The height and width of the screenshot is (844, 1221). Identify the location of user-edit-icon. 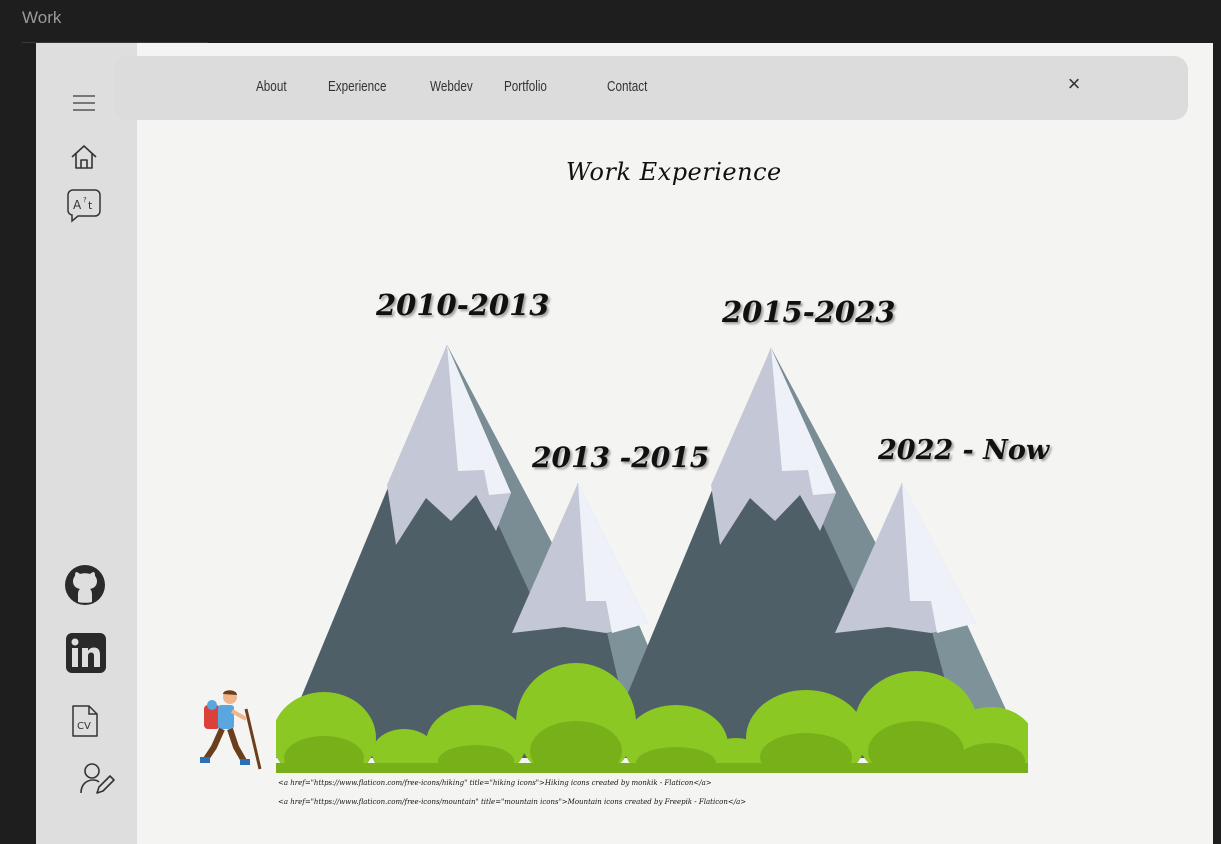
(97, 778).